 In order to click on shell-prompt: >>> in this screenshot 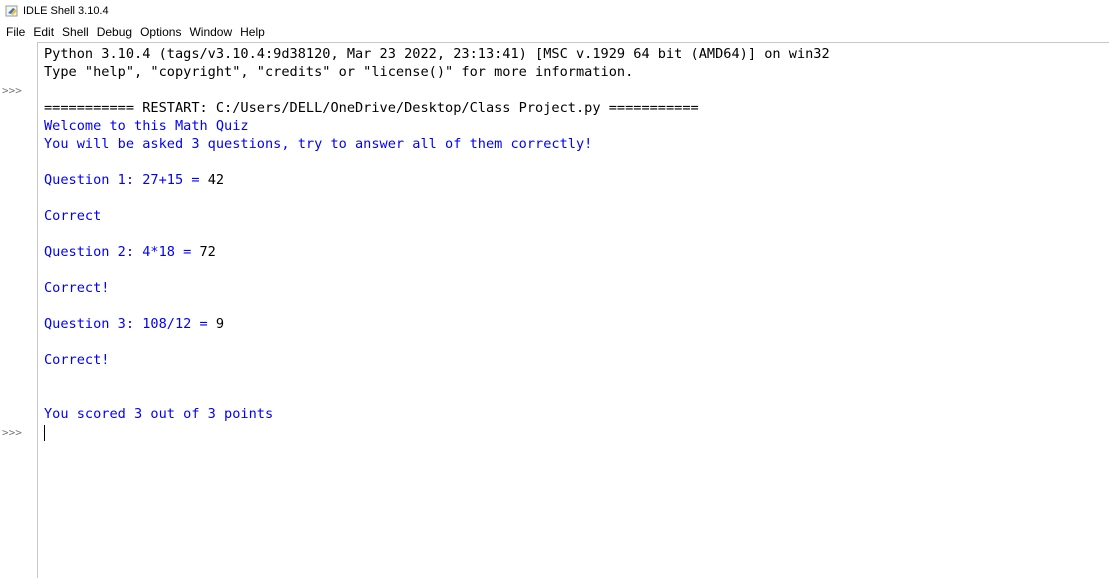, I will do `click(12, 90)`.